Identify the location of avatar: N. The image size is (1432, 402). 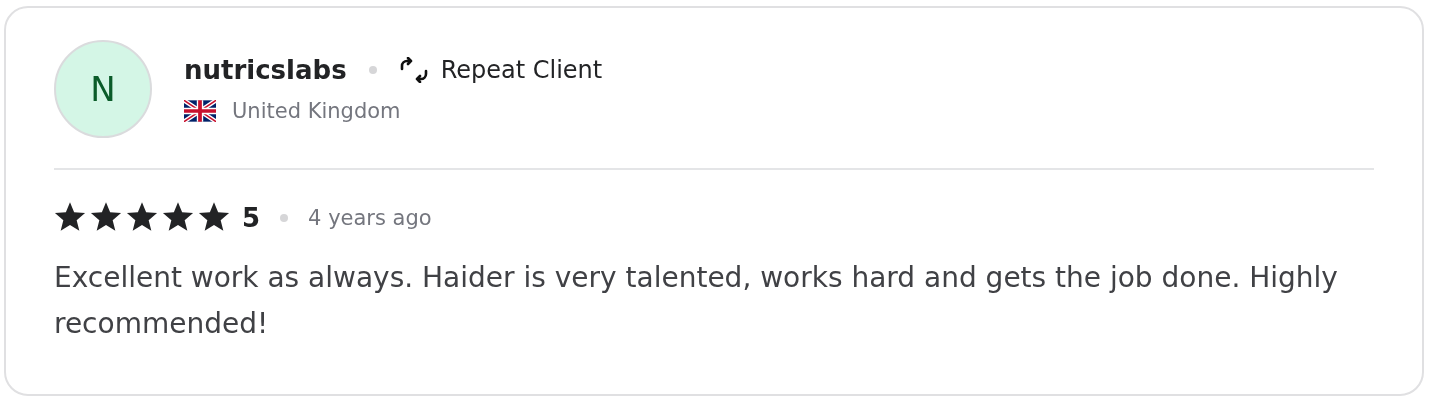
(103, 89).